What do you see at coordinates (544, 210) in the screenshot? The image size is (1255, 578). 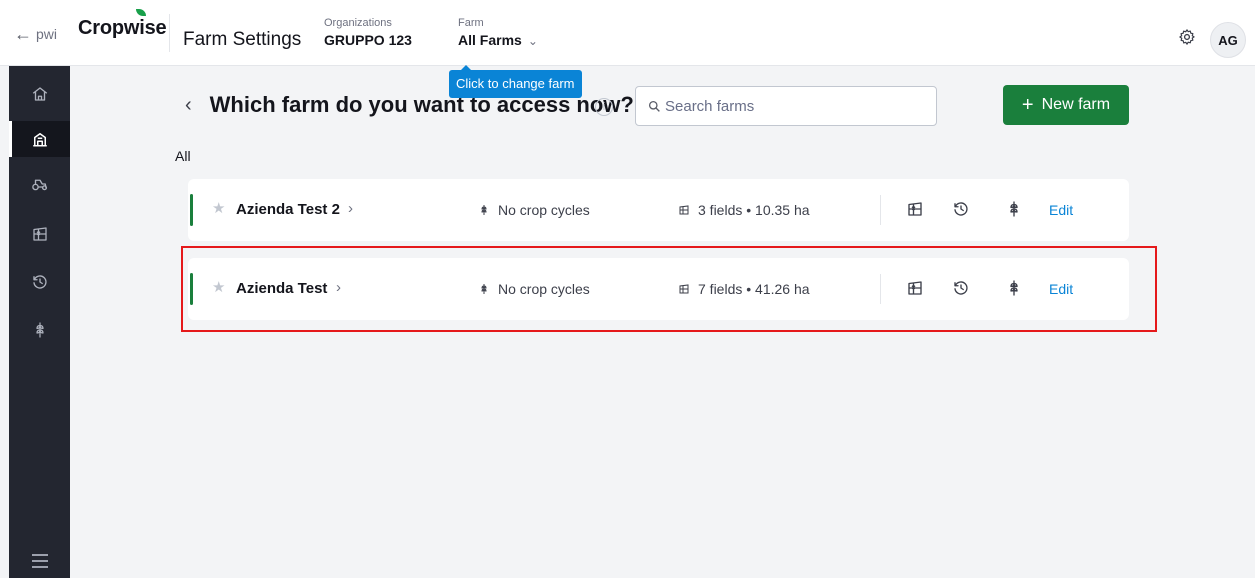 I see `crop-cycles-text: No crop cycles` at bounding box center [544, 210].